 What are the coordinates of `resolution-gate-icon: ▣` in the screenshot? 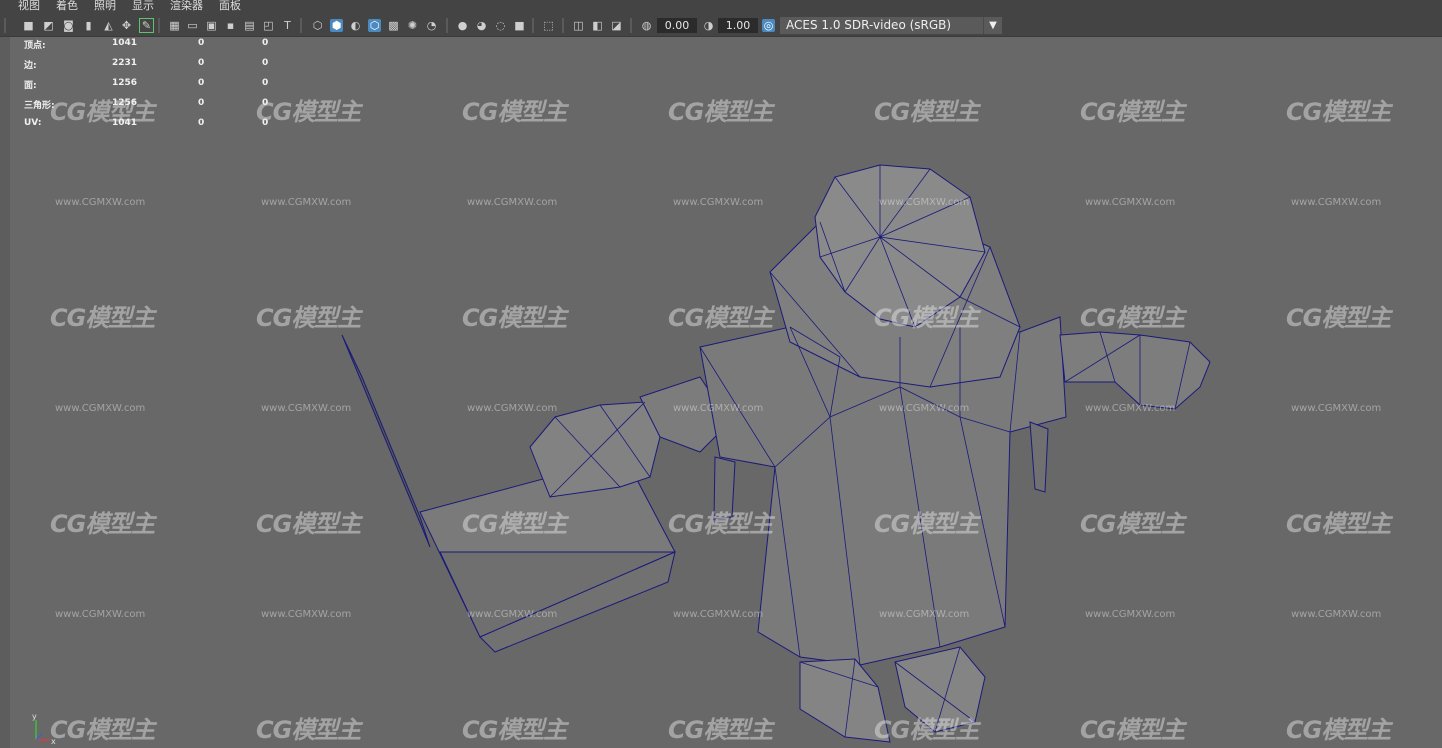 It's located at (211, 25).